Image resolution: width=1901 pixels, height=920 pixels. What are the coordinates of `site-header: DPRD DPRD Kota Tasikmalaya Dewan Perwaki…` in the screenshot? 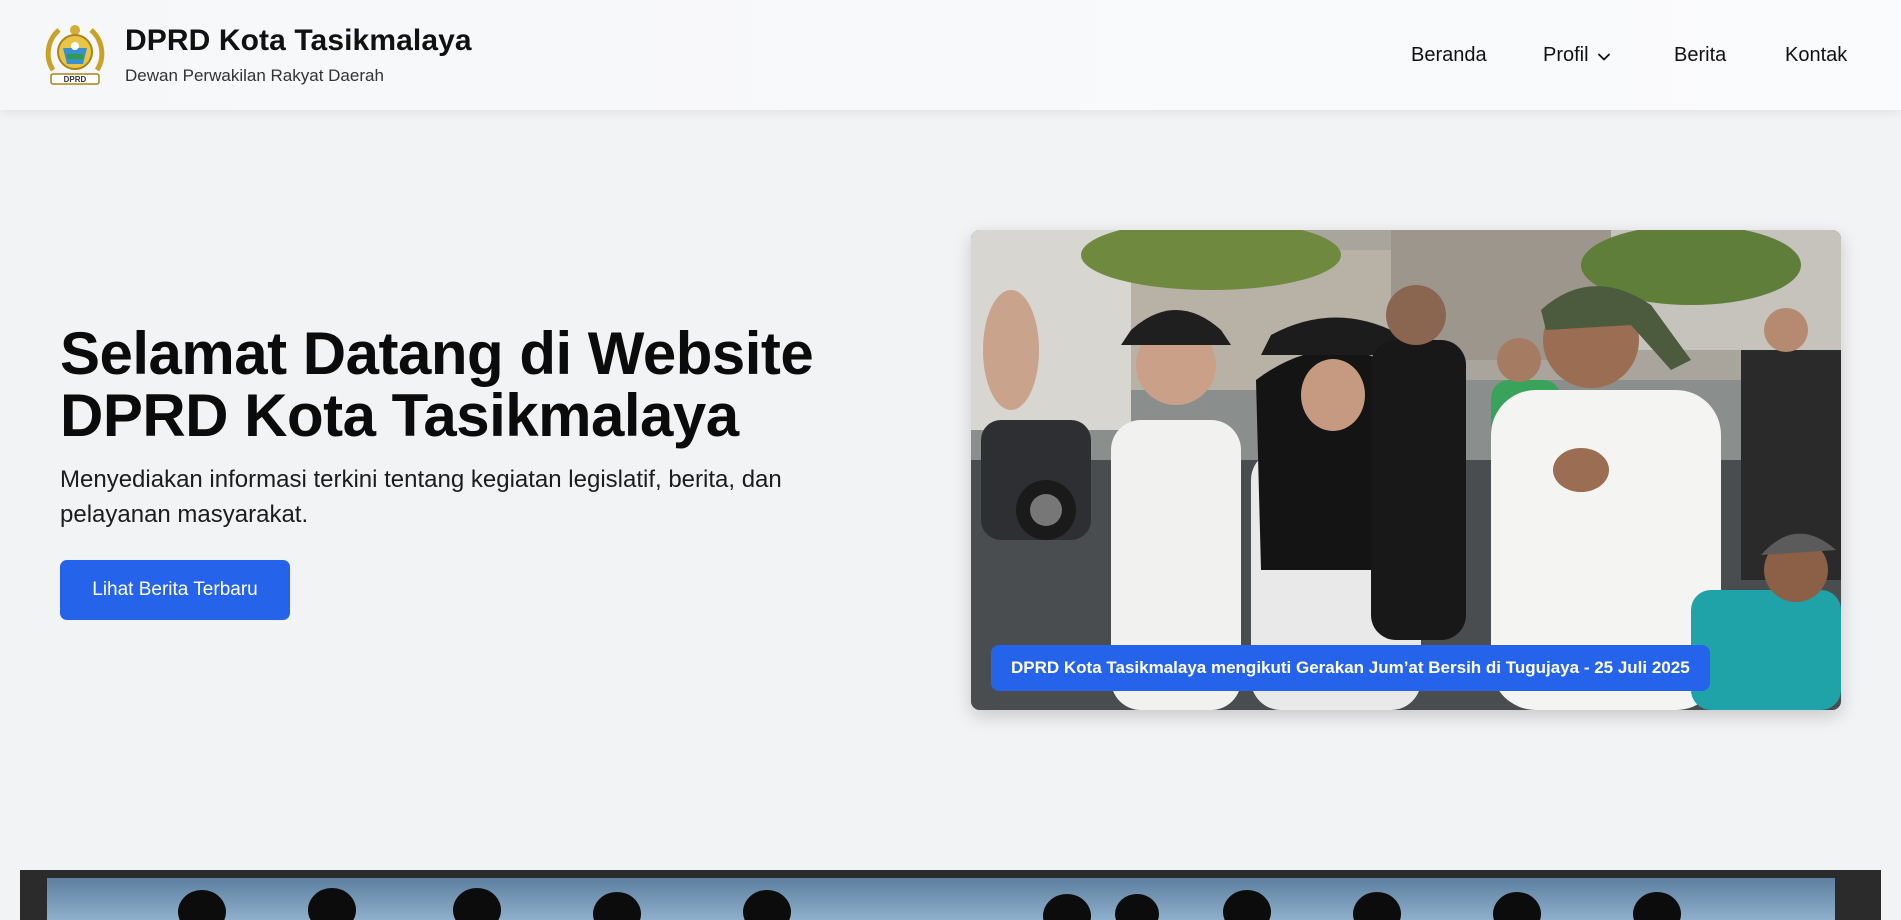 It's located at (950, 55).